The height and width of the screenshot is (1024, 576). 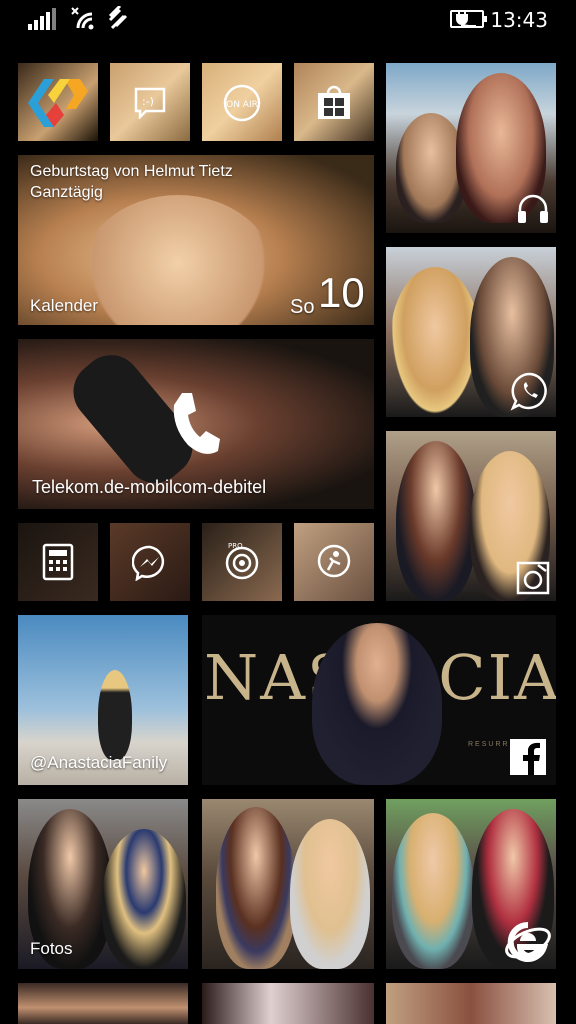 What do you see at coordinates (288, 20) in the screenshot?
I see `status-bar: 13:43` at bounding box center [288, 20].